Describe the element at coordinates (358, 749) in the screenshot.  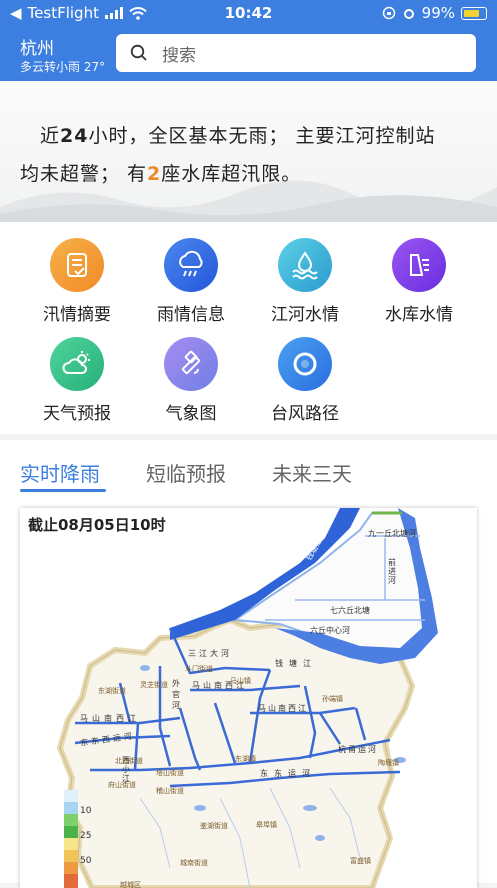
I see `river-label: 杭甬运河` at that location.